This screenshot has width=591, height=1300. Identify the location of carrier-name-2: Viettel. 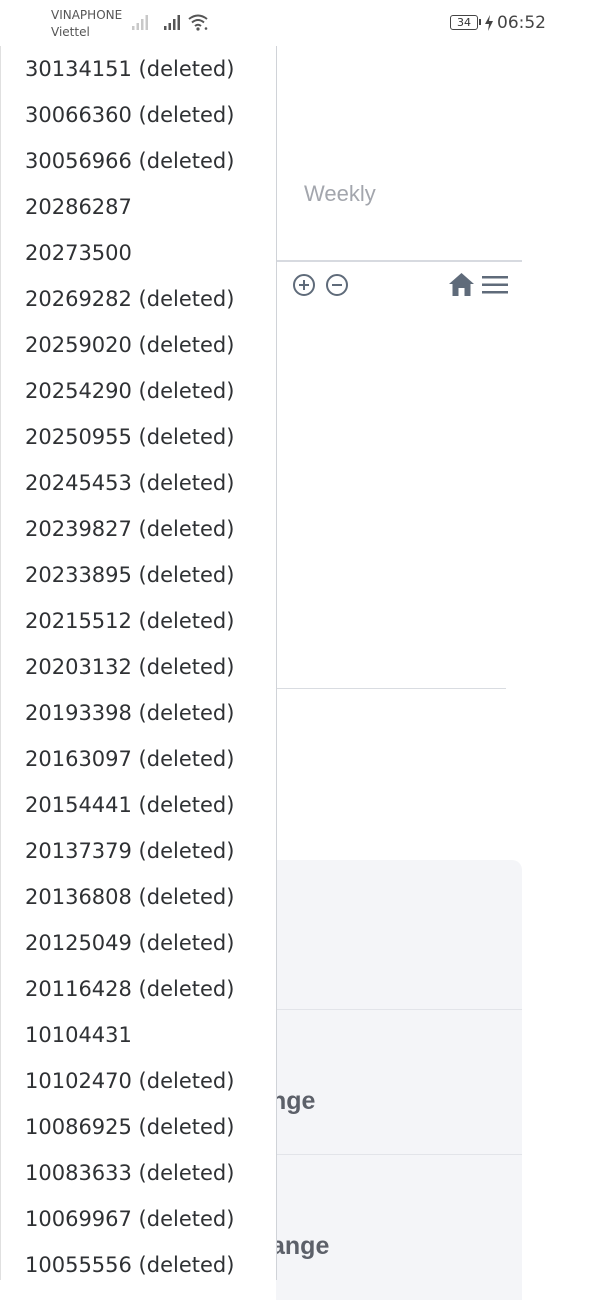
(70, 32).